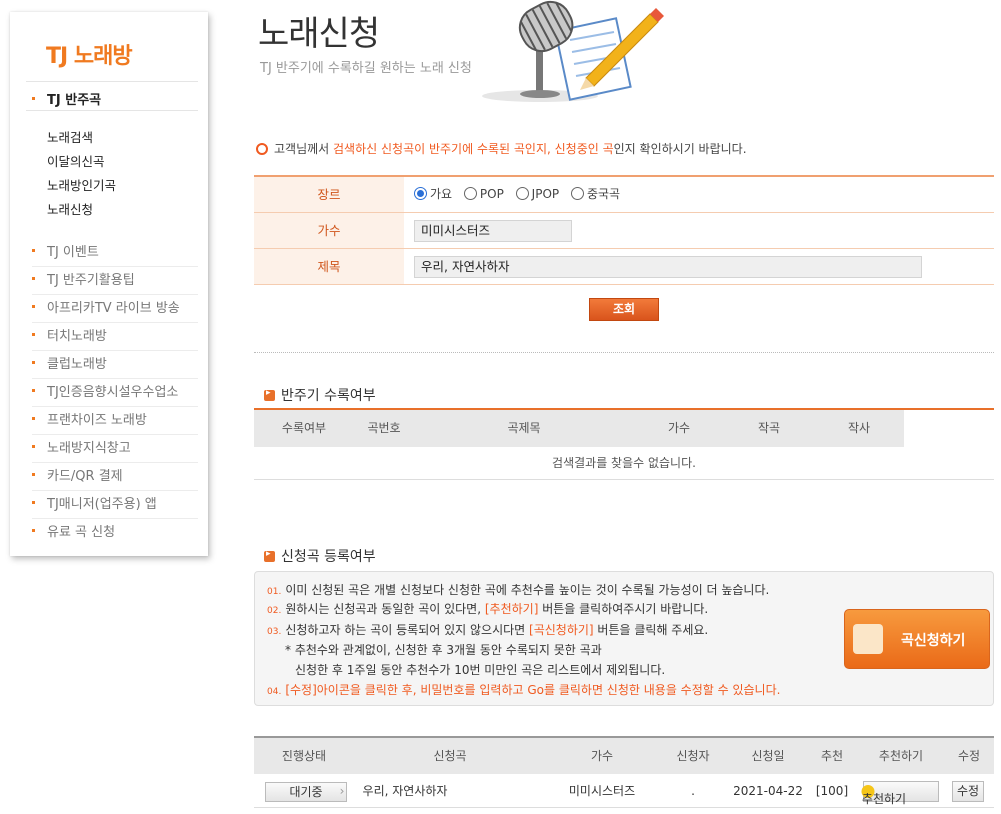 This screenshot has width=1001, height=814. What do you see at coordinates (115, 309) in the screenshot?
I see `sidebar-item-afreecatv: 아프리카TV 라이브 방송` at bounding box center [115, 309].